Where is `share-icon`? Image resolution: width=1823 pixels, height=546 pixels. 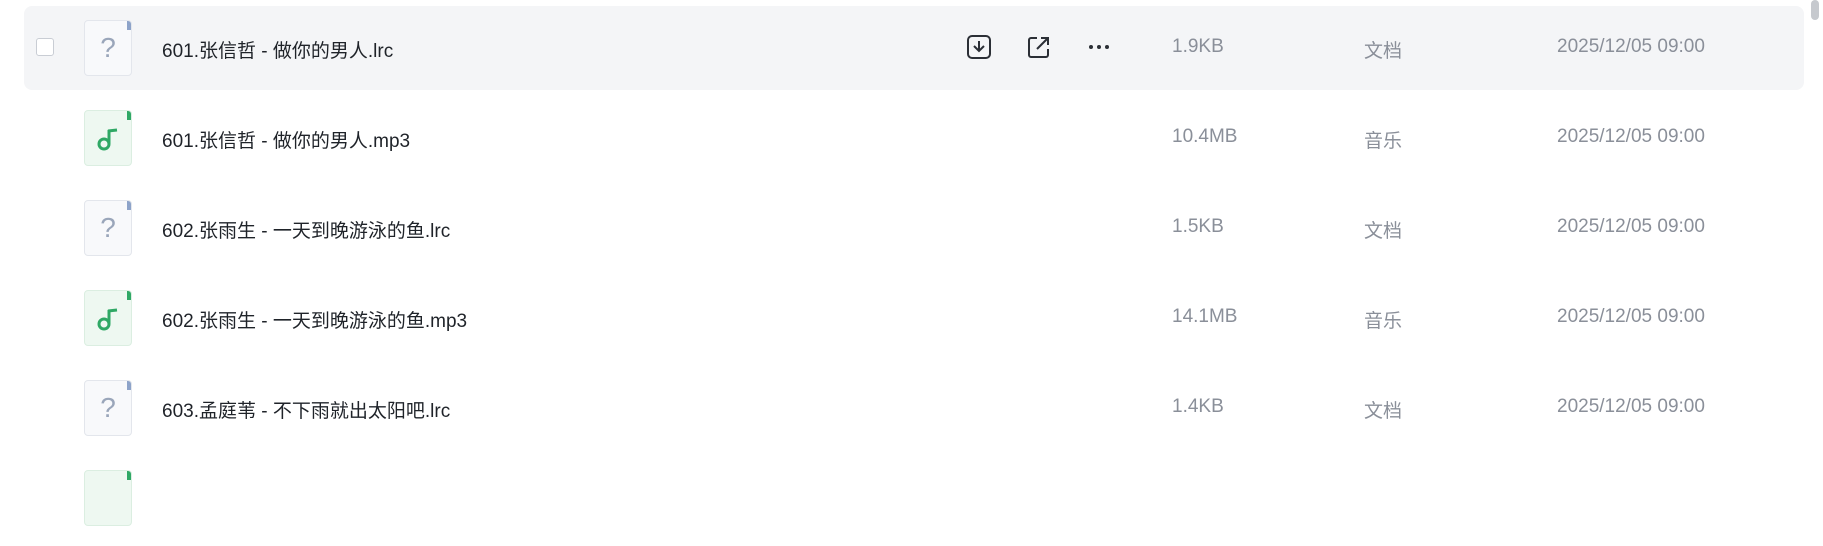
share-icon is located at coordinates (1039, 47).